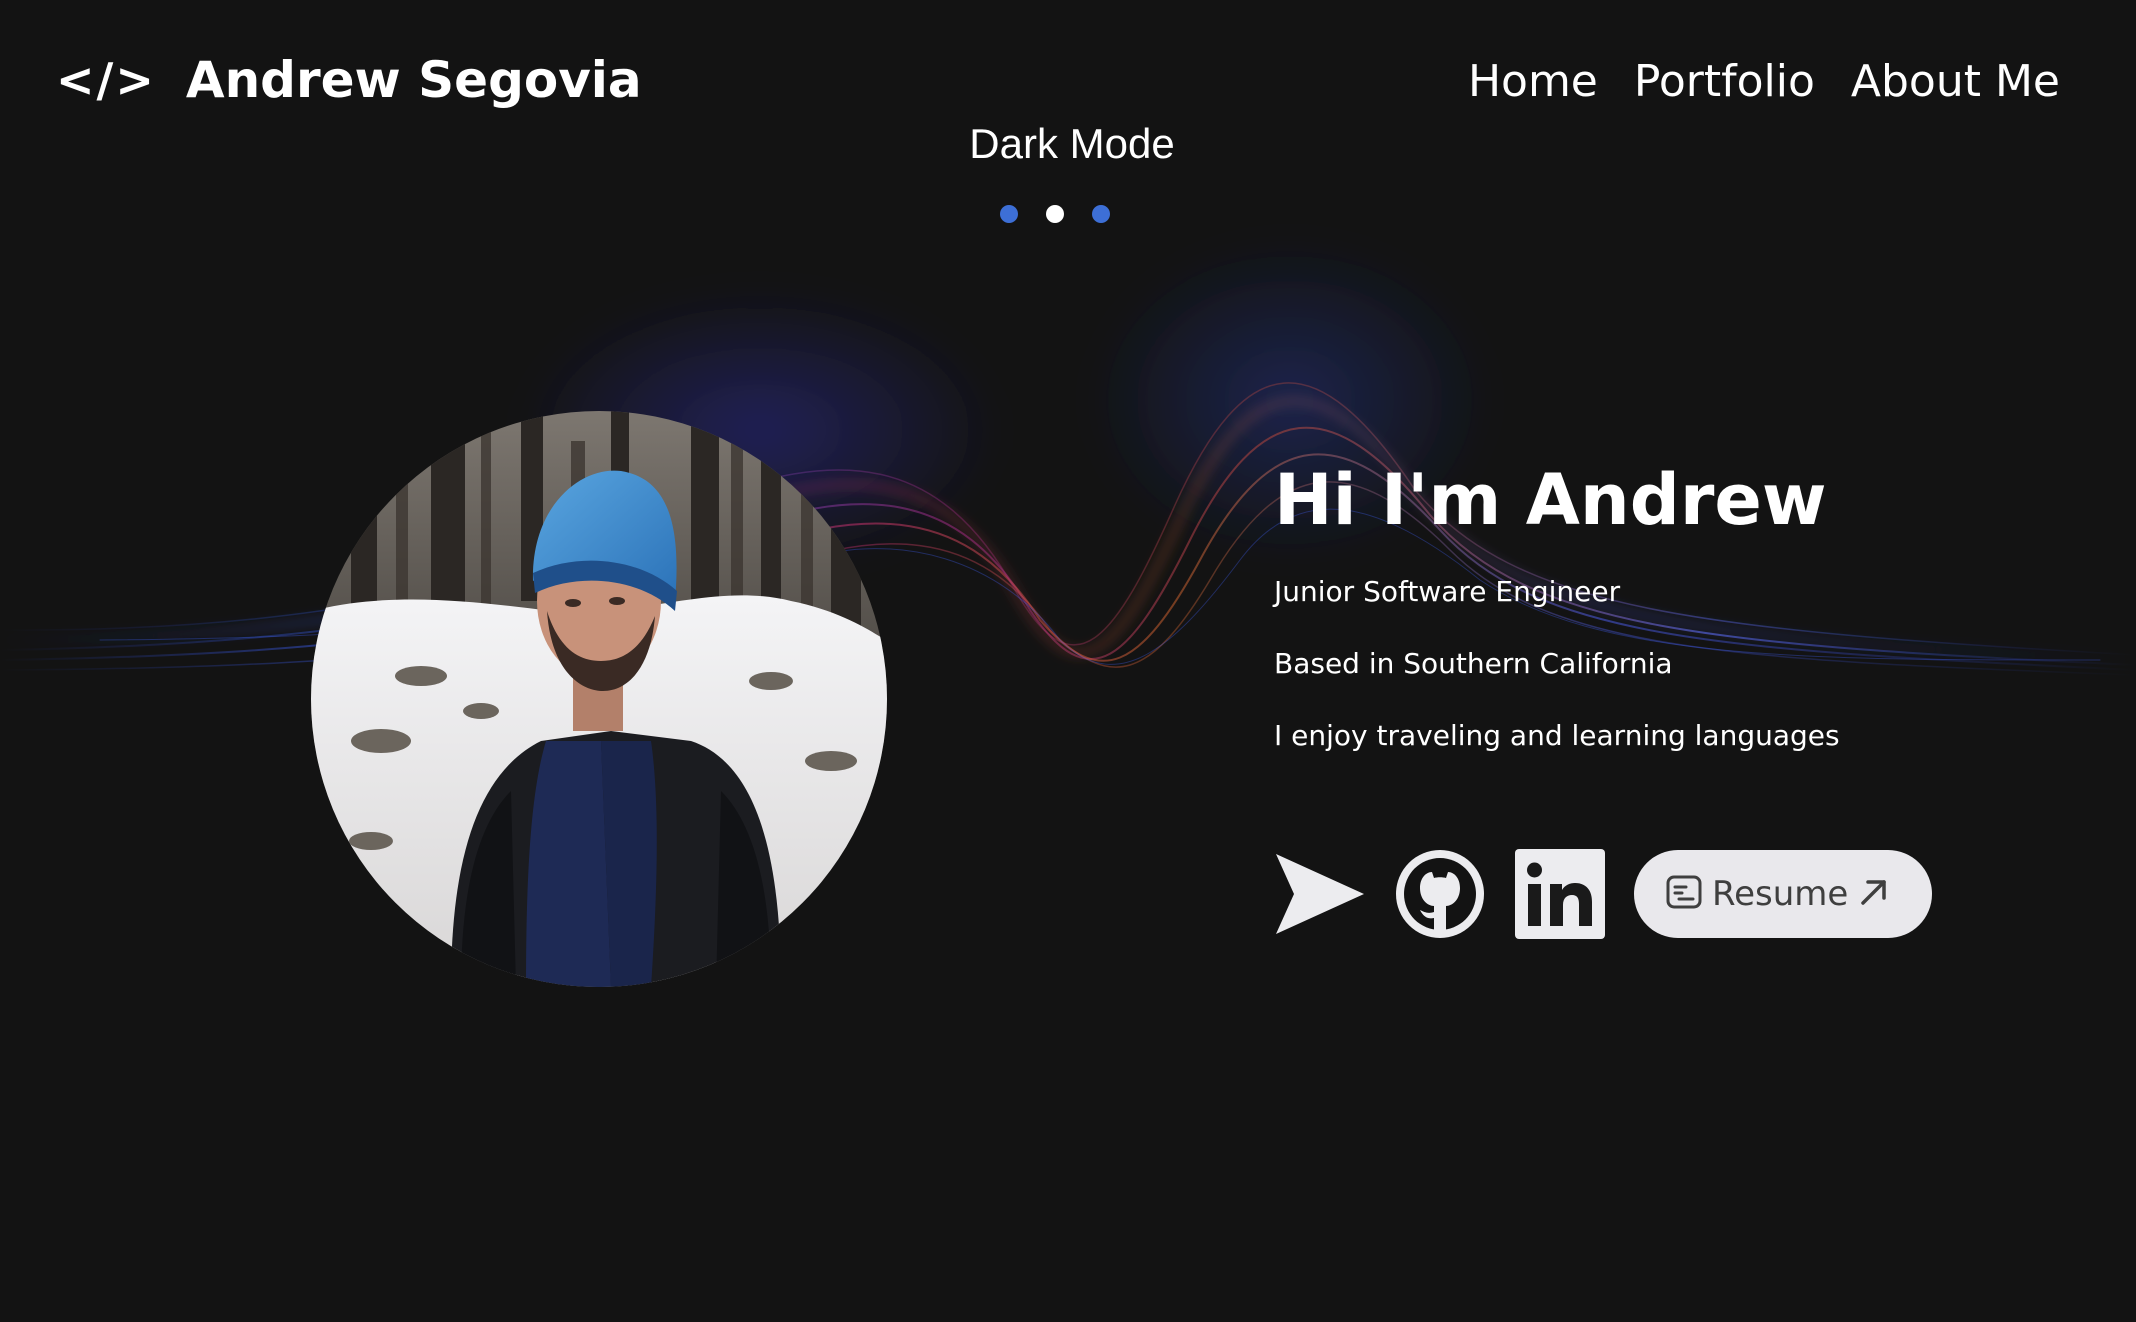 This screenshot has width=2136, height=1322. I want to click on arrow-up-right-icon, so click(1874, 894).